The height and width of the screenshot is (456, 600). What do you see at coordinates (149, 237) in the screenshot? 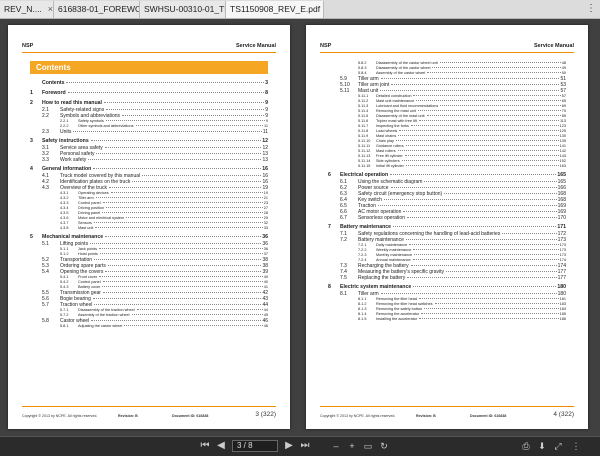
I see `toc-entry: 5 Mechanical maintenance 36` at bounding box center [149, 237].